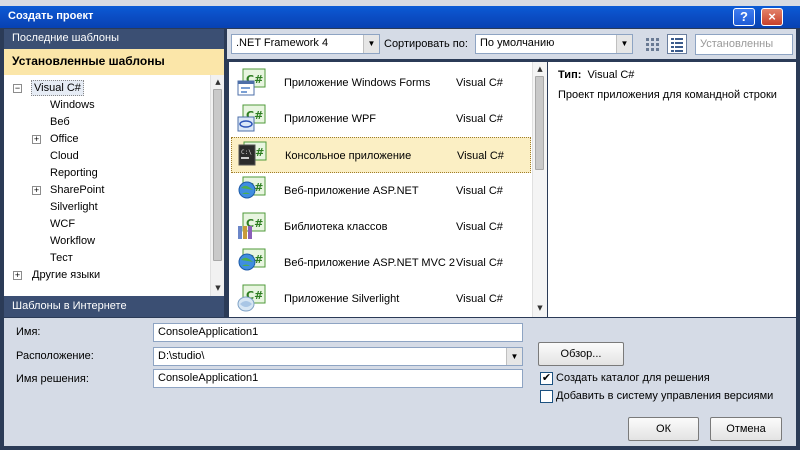 The image size is (800, 450). Describe the element at coordinates (546, 378) in the screenshot. I see `checkbox-check-icon: ✔` at that location.